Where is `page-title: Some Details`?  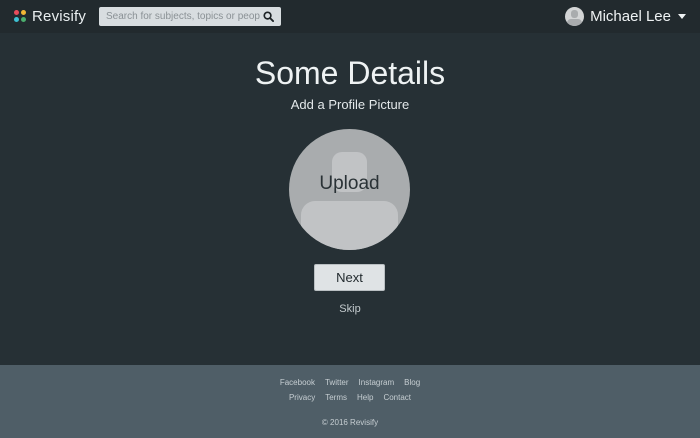 page-title: Some Details is located at coordinates (350, 73).